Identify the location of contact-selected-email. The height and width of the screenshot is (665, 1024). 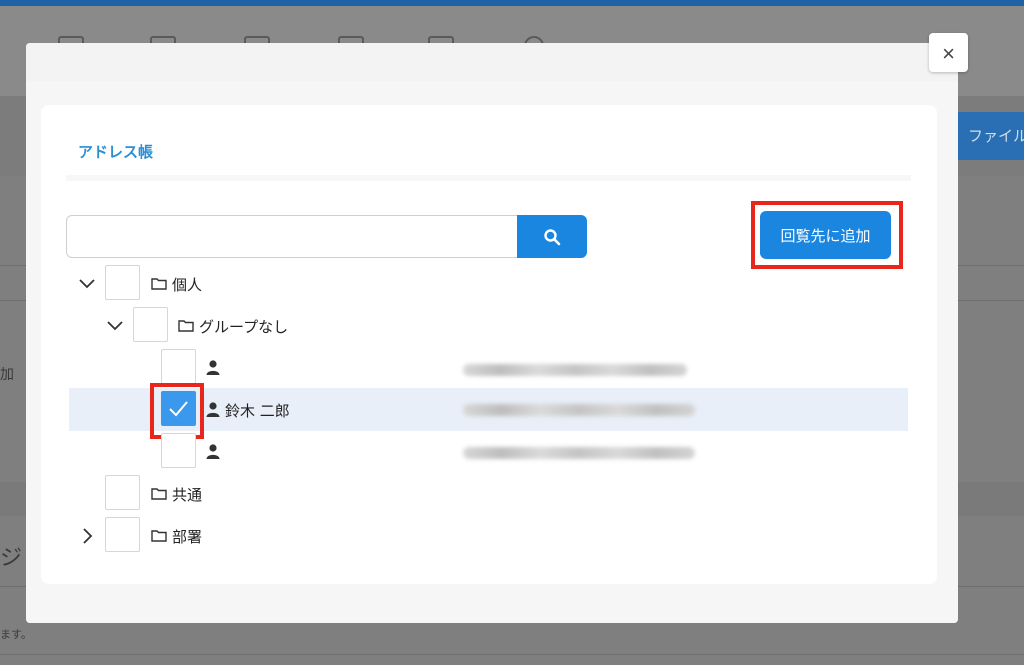
(579, 410).